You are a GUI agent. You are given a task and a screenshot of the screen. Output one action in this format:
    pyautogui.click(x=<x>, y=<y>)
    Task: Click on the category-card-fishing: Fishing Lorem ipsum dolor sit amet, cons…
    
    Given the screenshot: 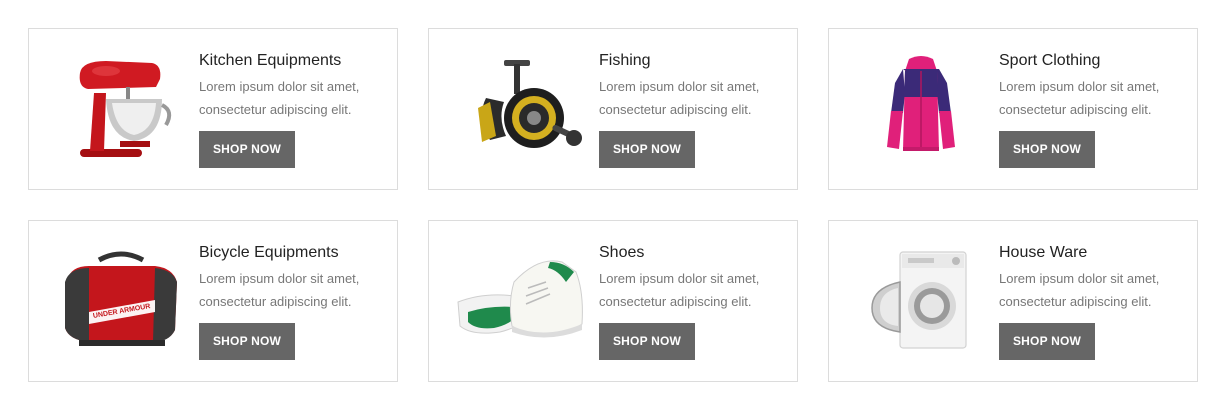 What is the action you would take?
    pyautogui.click(x=613, y=109)
    